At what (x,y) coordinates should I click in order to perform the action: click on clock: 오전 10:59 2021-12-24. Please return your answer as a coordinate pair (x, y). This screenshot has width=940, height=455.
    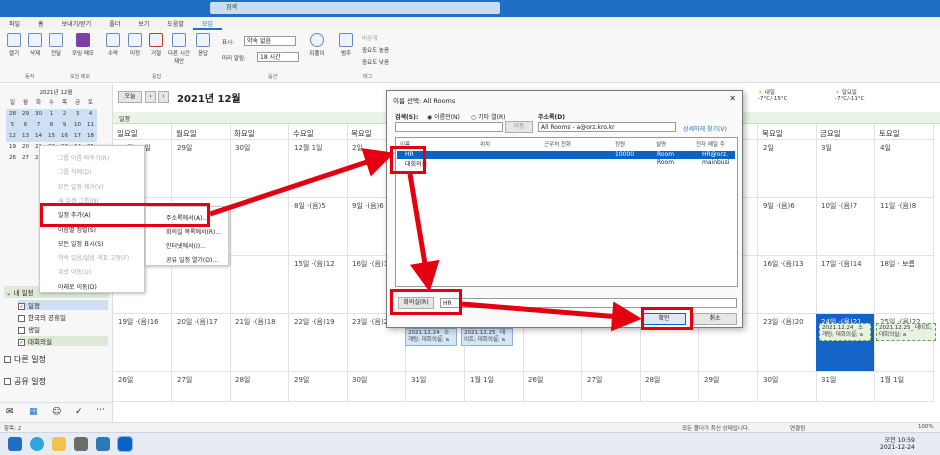
    Looking at the image, I should click on (897, 443).